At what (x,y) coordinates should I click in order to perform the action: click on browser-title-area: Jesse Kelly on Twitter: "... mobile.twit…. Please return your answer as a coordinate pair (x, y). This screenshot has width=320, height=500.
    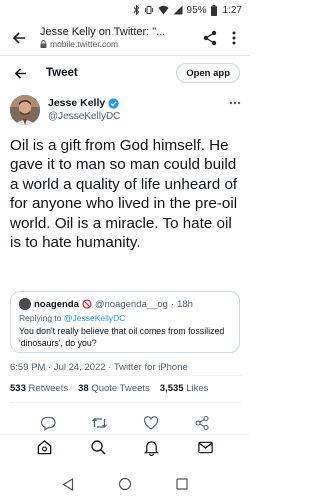
    Looking at the image, I should click on (120, 37).